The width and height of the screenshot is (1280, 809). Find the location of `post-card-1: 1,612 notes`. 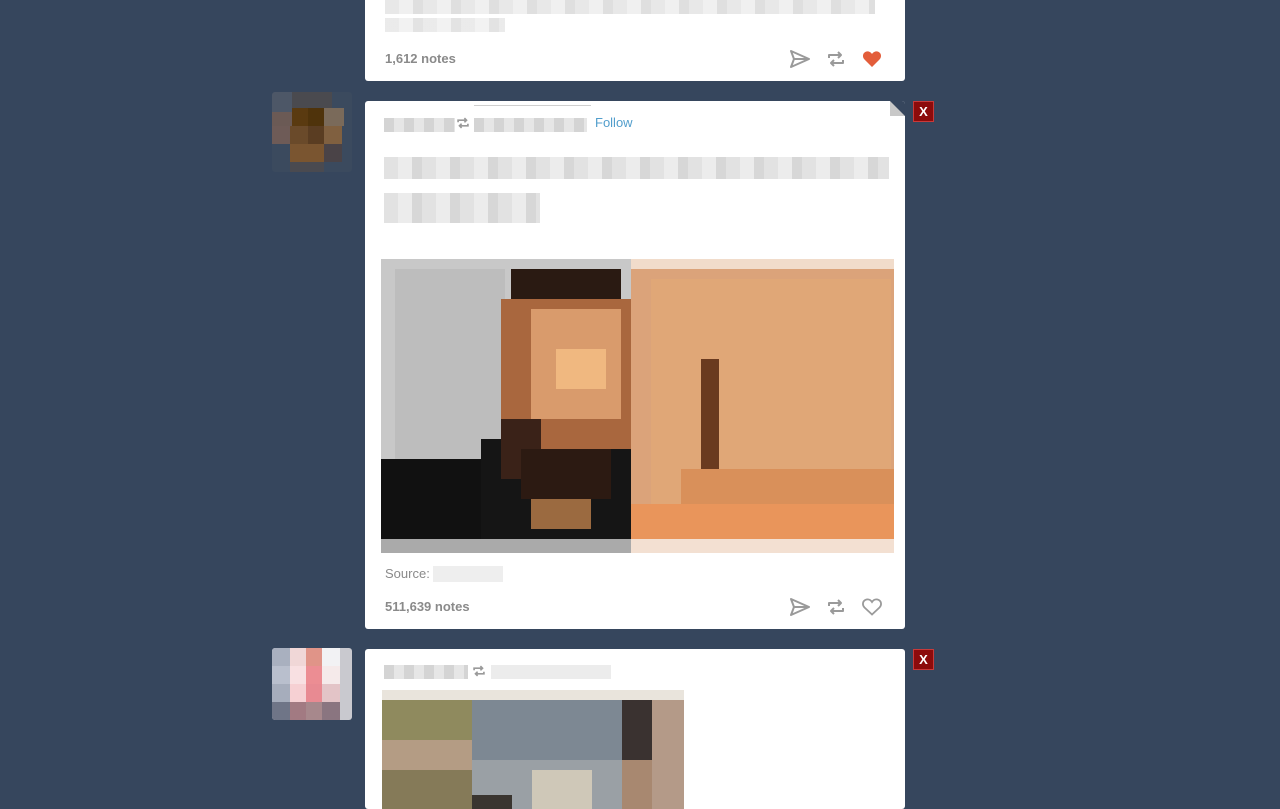

post-card-1: 1,612 notes is located at coordinates (635, 40).